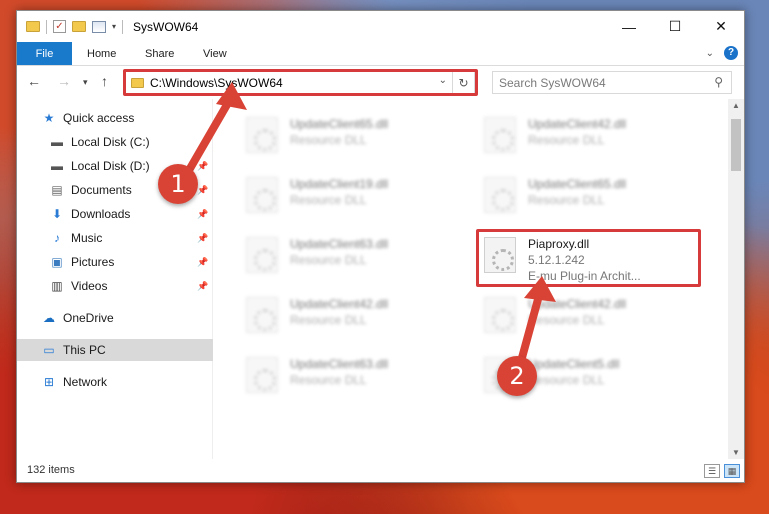 This screenshot has width=769, height=514. I want to click on search-placeholder: Search SysWOW64, so click(552, 82).